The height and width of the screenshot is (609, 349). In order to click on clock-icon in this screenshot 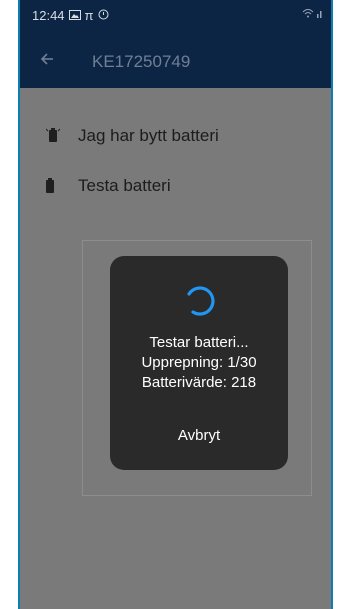, I will do `click(103, 15)`.